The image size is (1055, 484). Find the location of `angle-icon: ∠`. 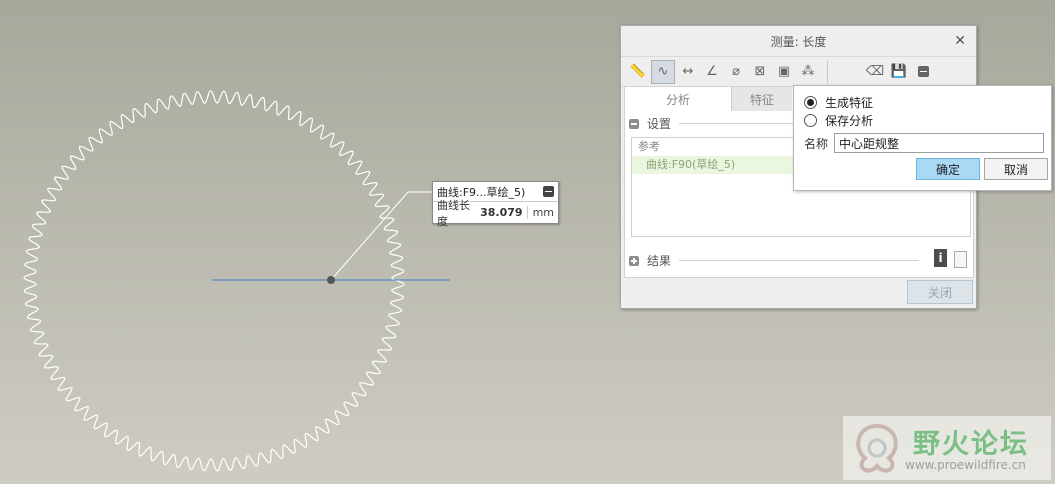

angle-icon: ∠ is located at coordinates (712, 72).